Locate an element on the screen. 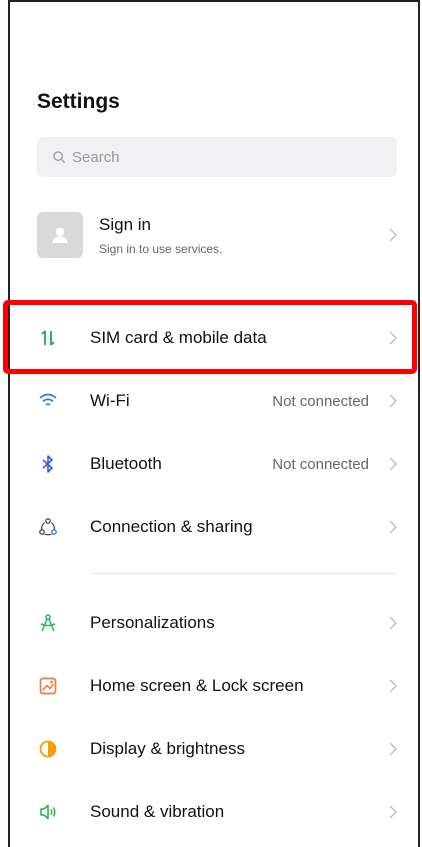 The width and height of the screenshot is (422, 847). connection-sharing-item: Connection & sharing is located at coordinates (217, 527).